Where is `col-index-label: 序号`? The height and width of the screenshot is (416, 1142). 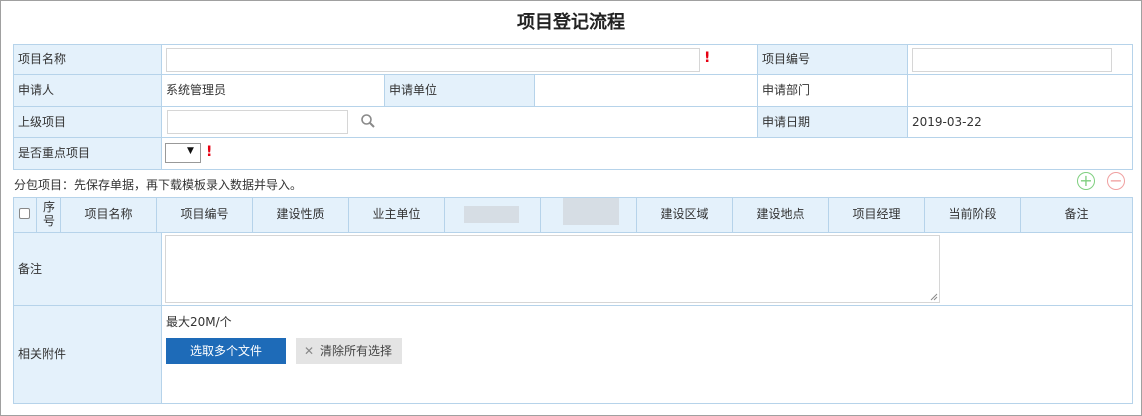 col-index-label: 序号 is located at coordinates (48, 214).